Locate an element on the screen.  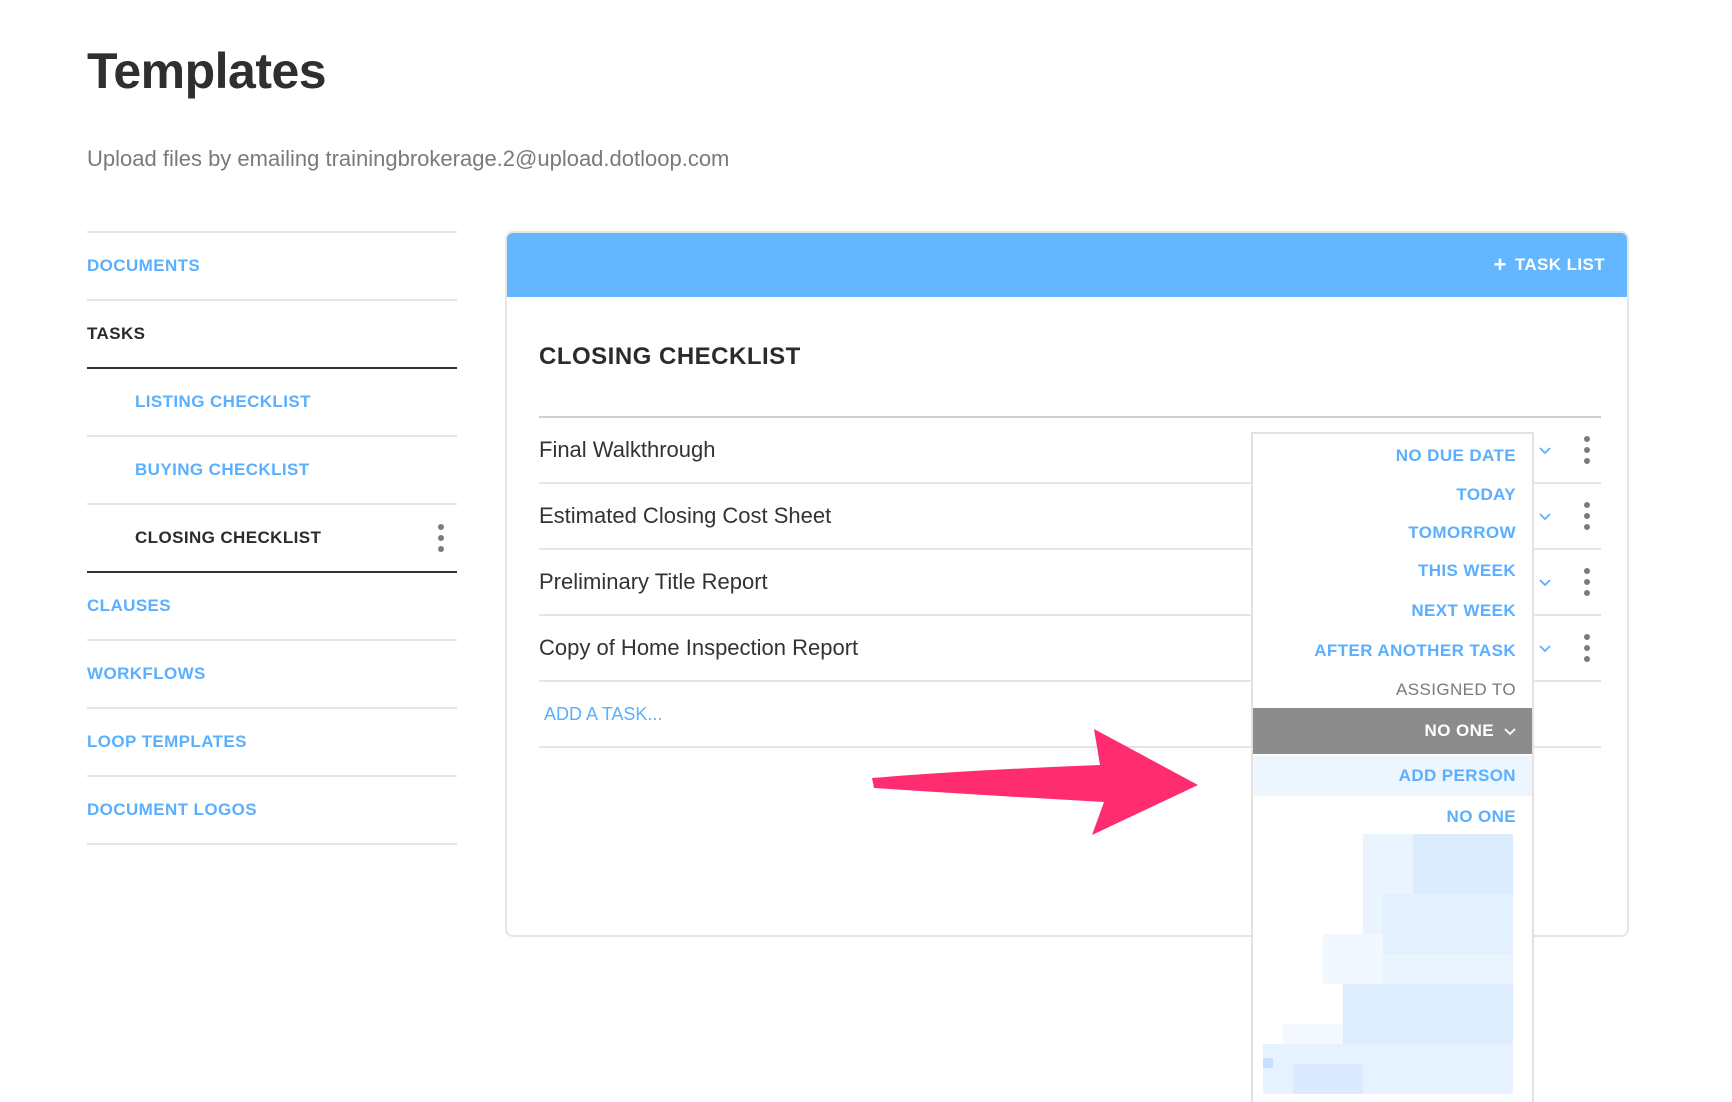
sidebar-item-loop-templates: LOOP TEMPLATES is located at coordinates (272, 743).